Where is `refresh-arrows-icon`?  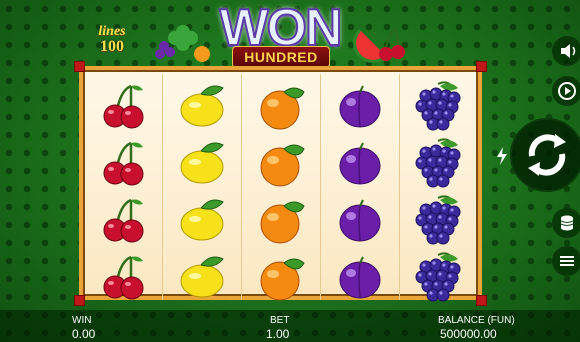 refresh-arrows-icon is located at coordinates (547, 155).